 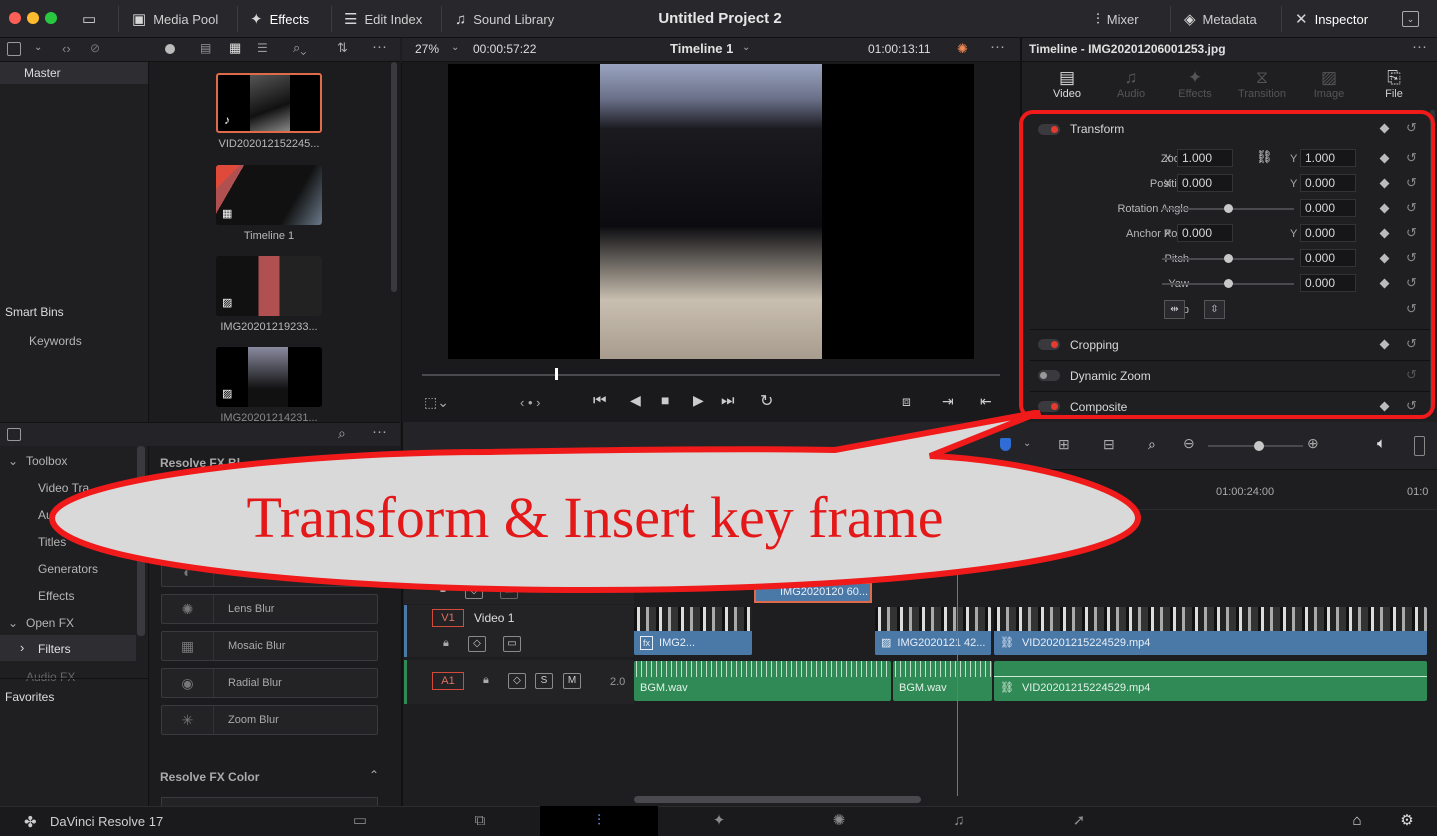 I want to click on divider, so click(x=1281, y=19).